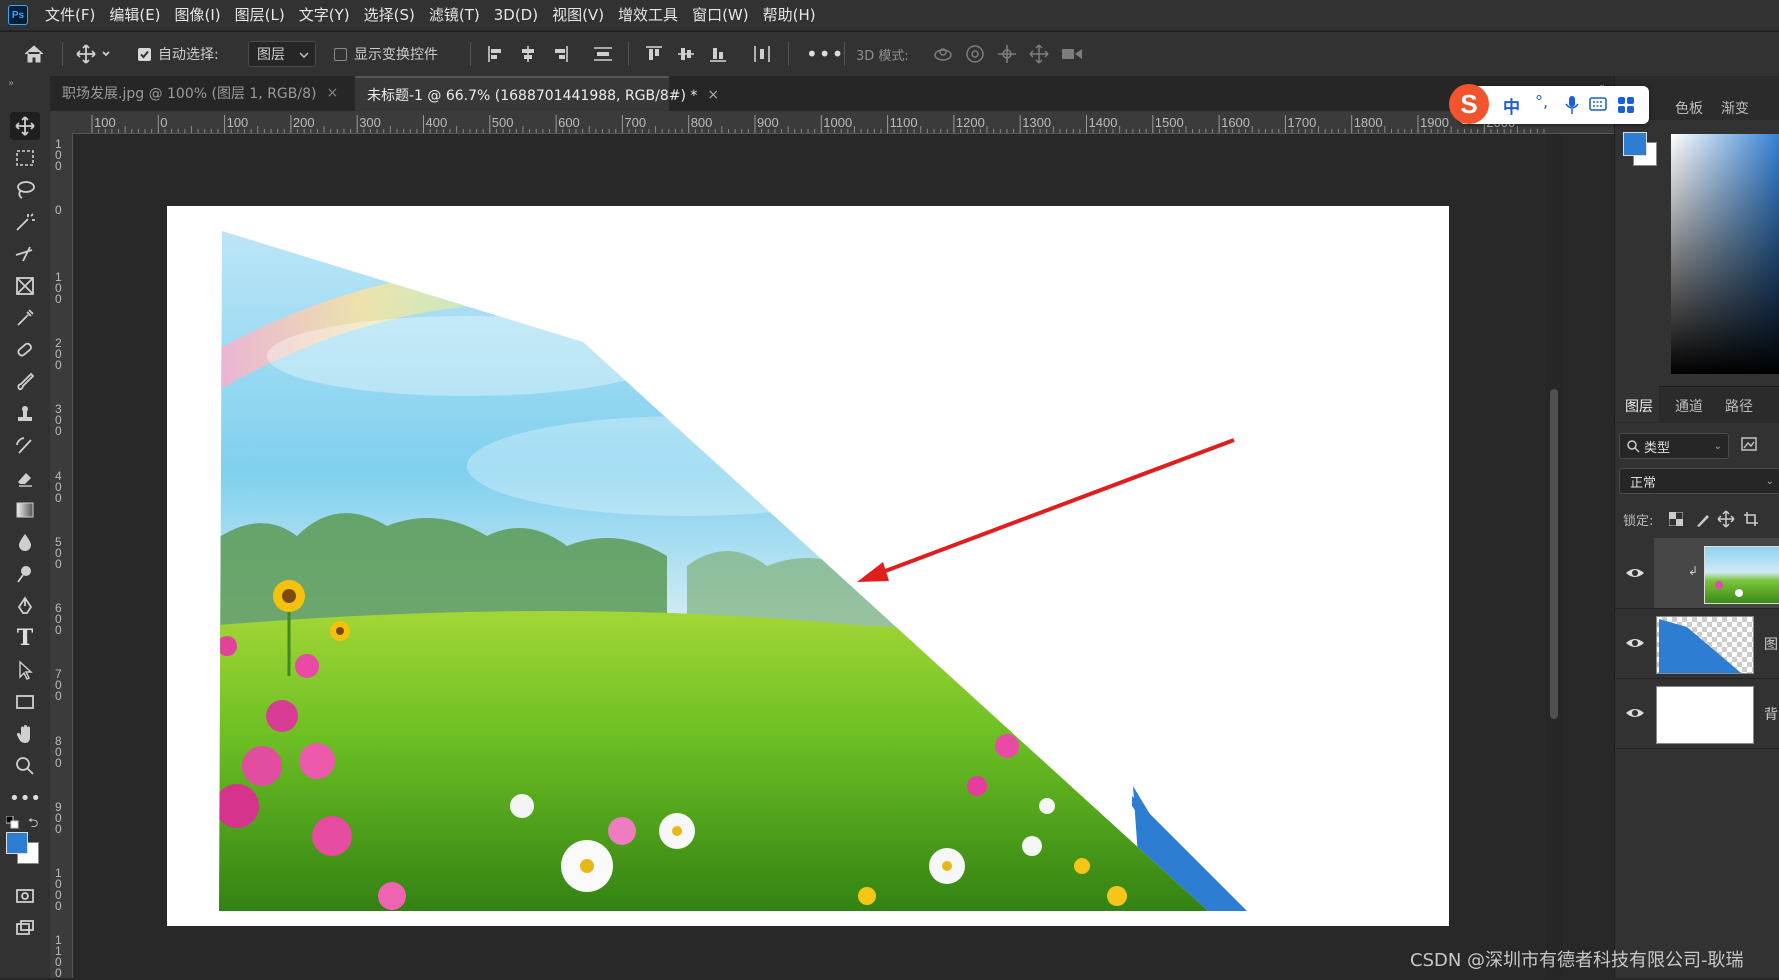 This screenshot has height=980, width=1779. Describe the element at coordinates (1674, 446) in the screenshot. I see `layer-filter-dropdown: 类型 ⌄` at that location.